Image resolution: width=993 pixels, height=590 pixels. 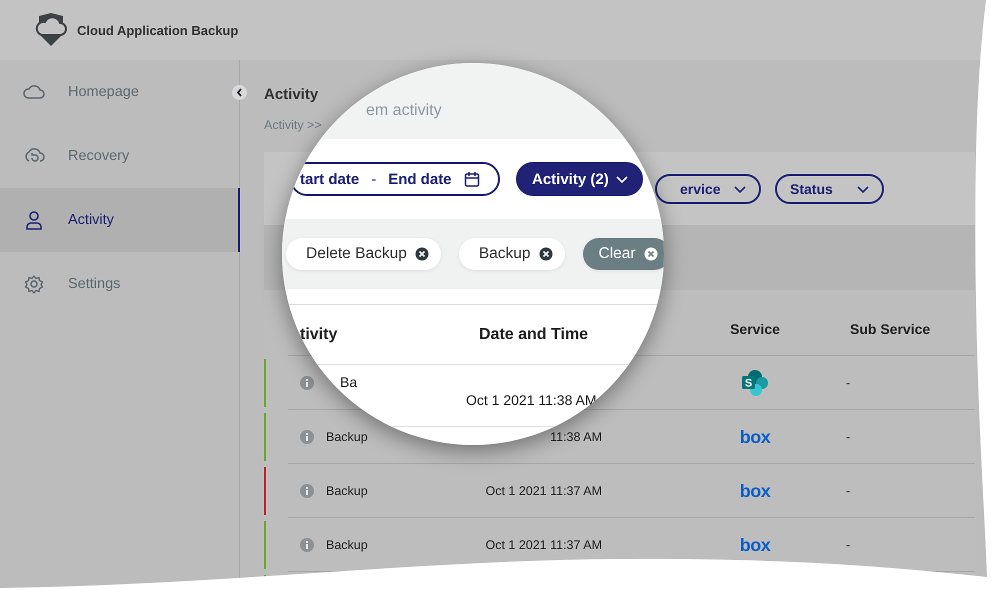 I want to click on chevron-left-icon, so click(x=239, y=92).